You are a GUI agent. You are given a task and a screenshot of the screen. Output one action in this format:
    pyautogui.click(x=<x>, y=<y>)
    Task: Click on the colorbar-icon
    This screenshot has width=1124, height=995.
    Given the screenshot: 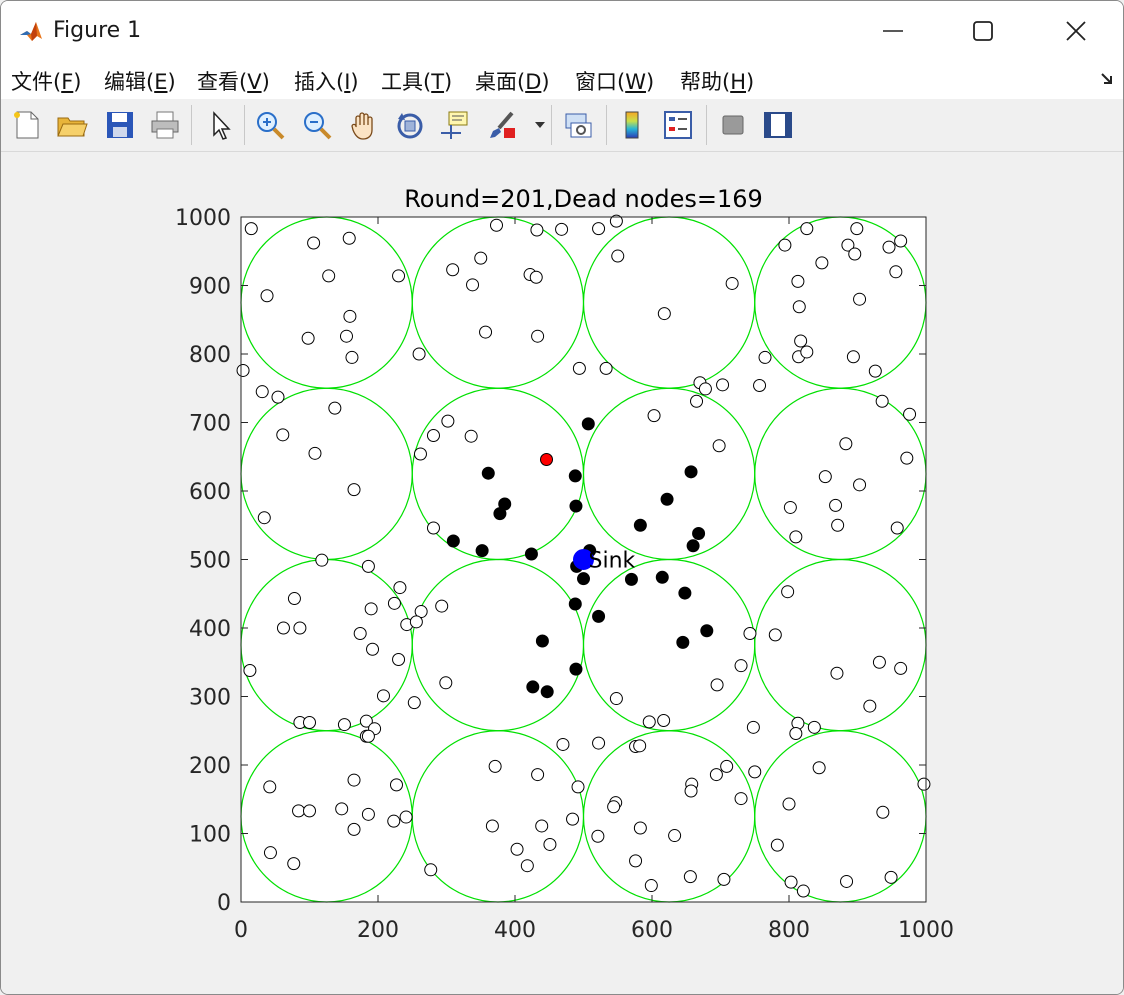 What is the action you would take?
    pyautogui.click(x=632, y=125)
    